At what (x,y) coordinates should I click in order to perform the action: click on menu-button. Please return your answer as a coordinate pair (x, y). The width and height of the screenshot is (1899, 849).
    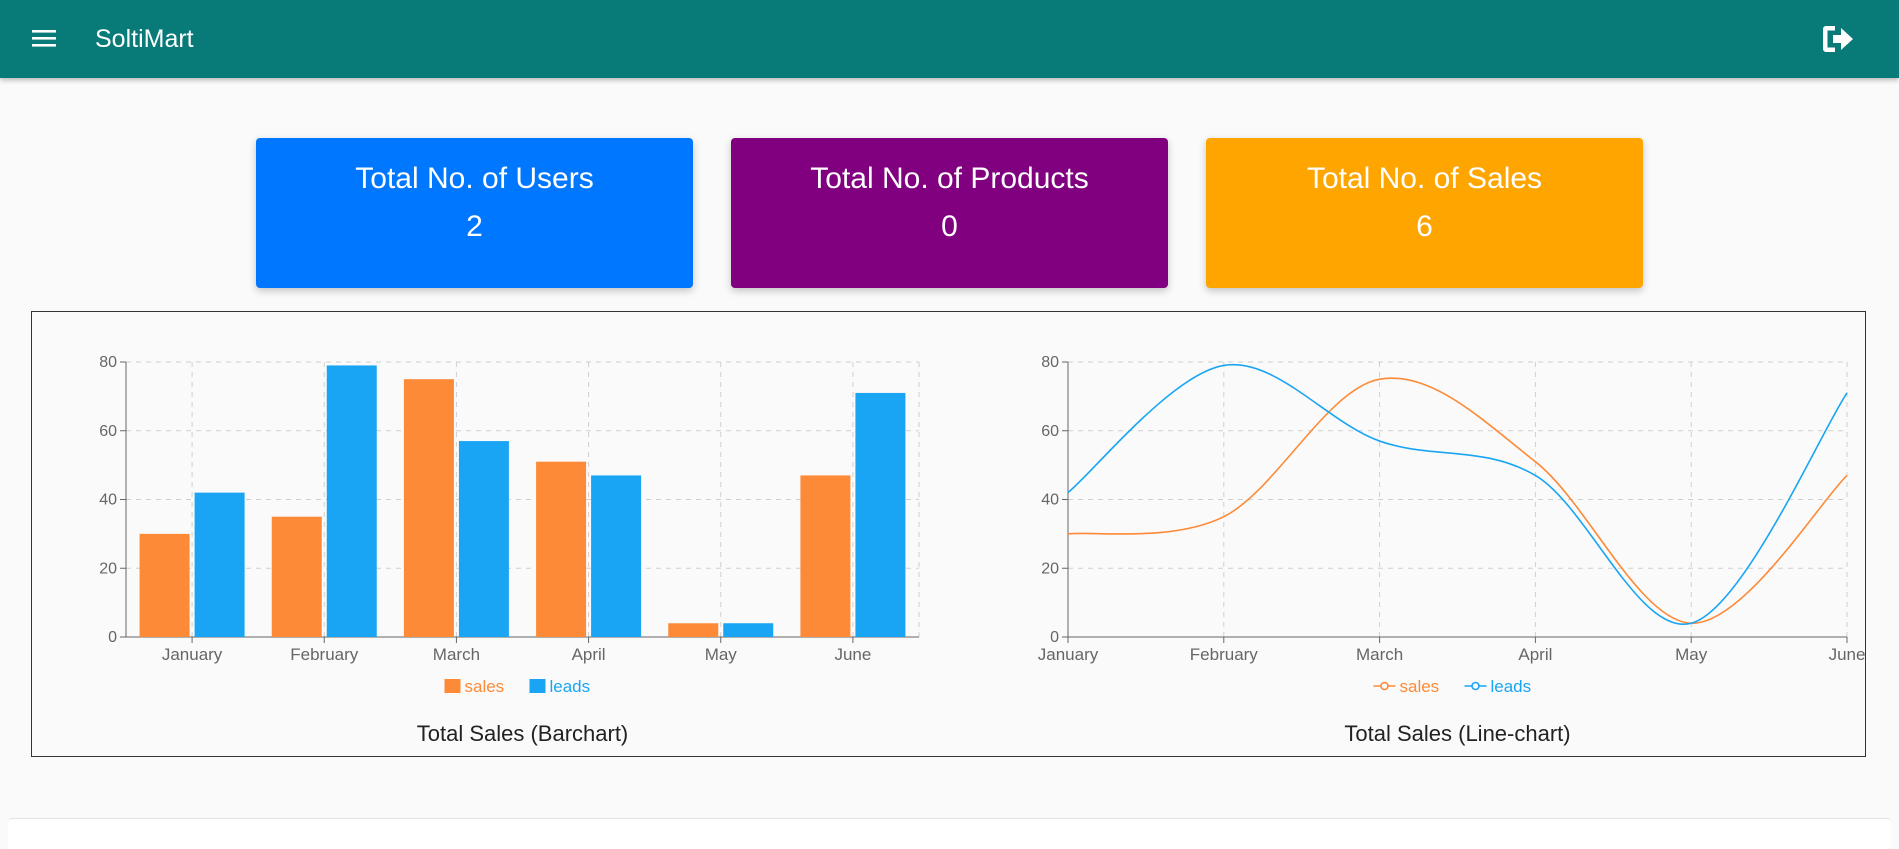
    Looking at the image, I should click on (45, 39).